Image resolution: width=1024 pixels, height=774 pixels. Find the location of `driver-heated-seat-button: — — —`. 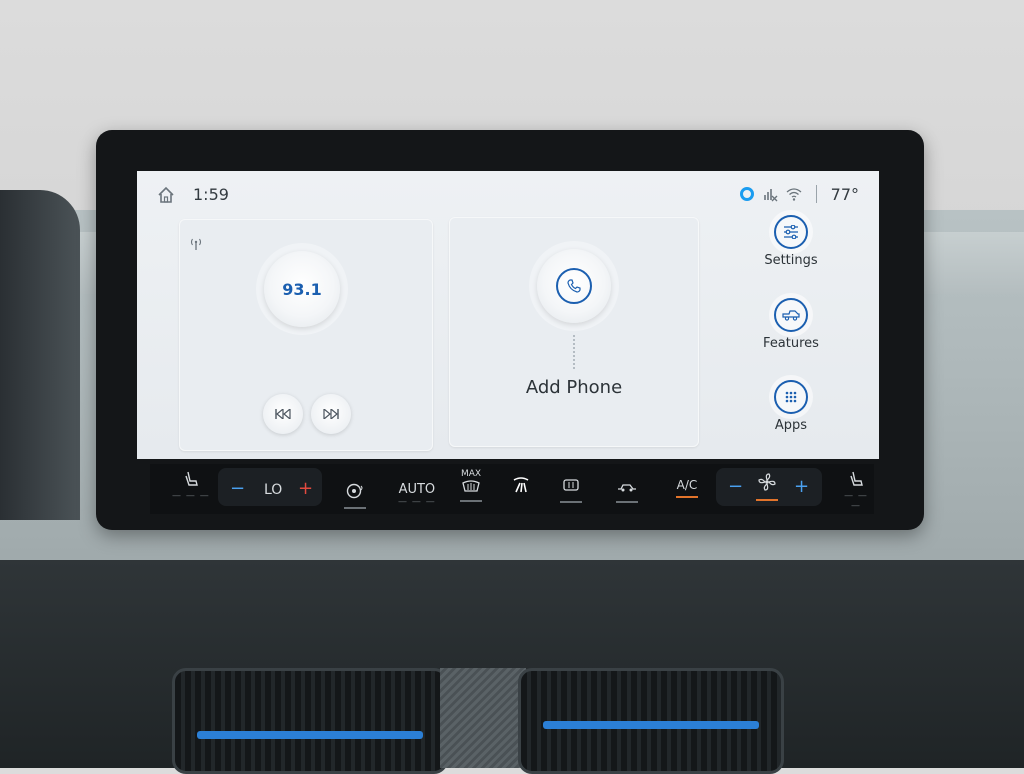

driver-heated-seat-button: — — — is located at coordinates (191, 485).